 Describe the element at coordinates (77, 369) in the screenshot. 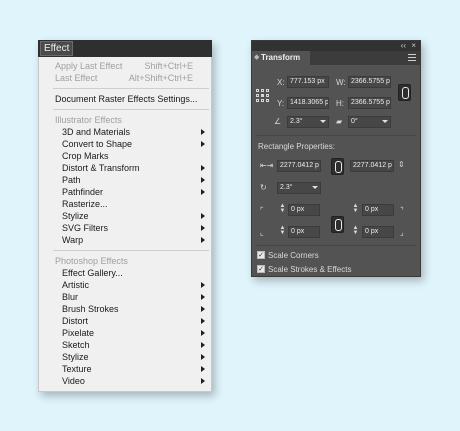

I see `menu-item-label: Texture` at that location.